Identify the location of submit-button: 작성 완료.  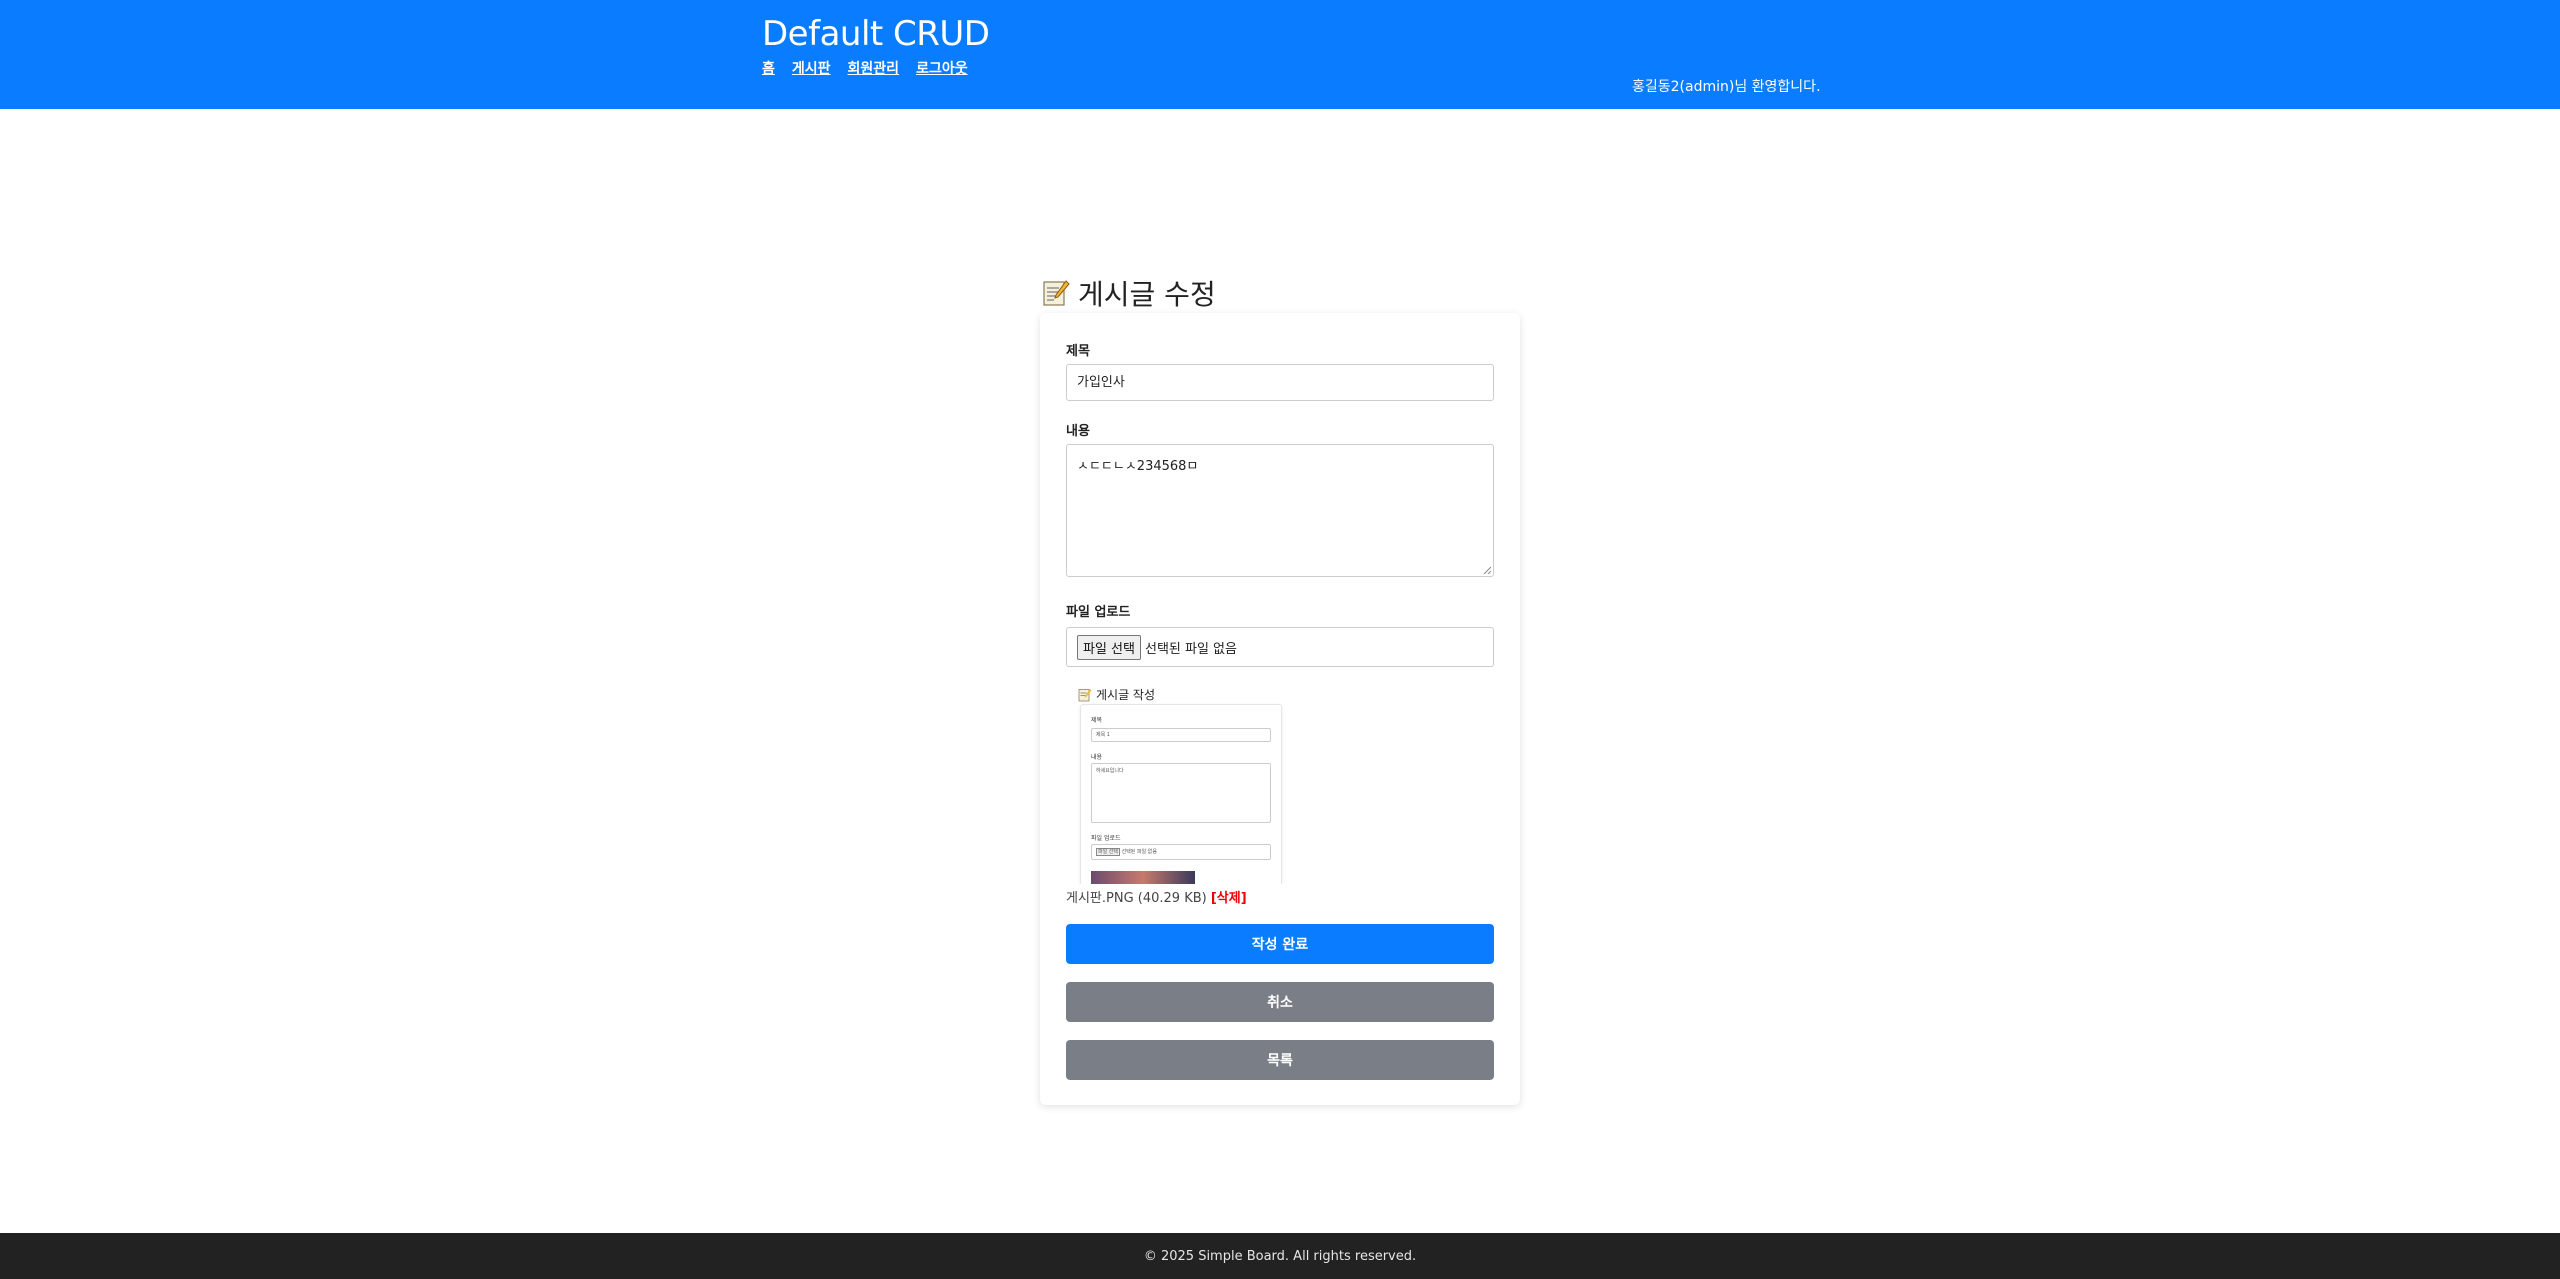
(1280, 944).